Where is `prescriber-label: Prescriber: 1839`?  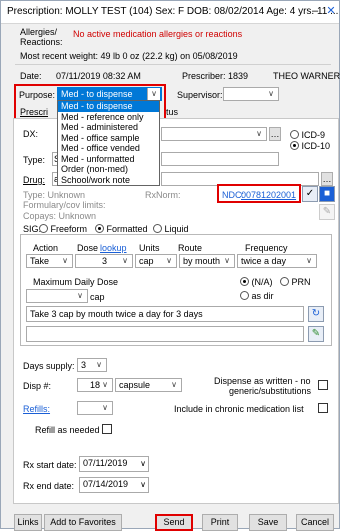
prescriber-label: Prescriber: 1839 is located at coordinates (215, 76).